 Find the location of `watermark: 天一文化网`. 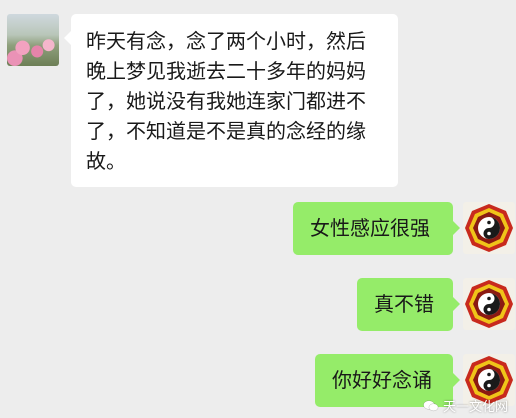

watermark: 天一文化网 is located at coordinates (465, 405).